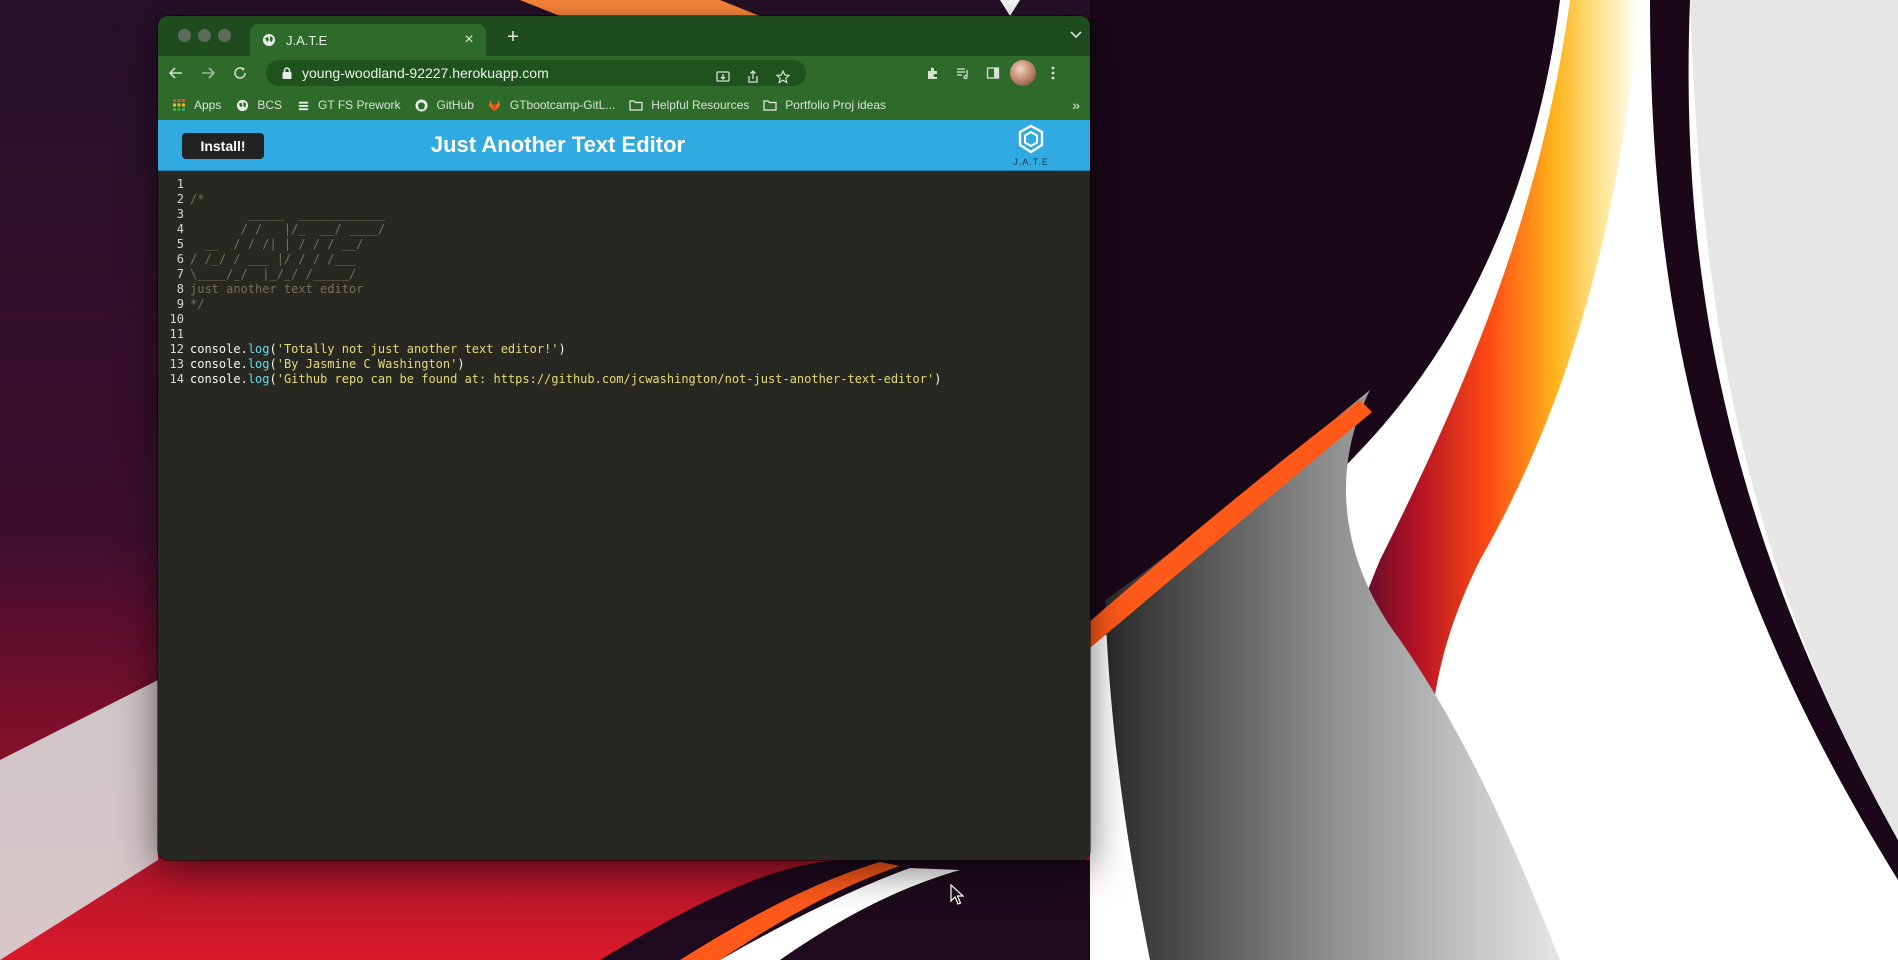  I want to click on editor-line: 2 /*, so click(624, 199).